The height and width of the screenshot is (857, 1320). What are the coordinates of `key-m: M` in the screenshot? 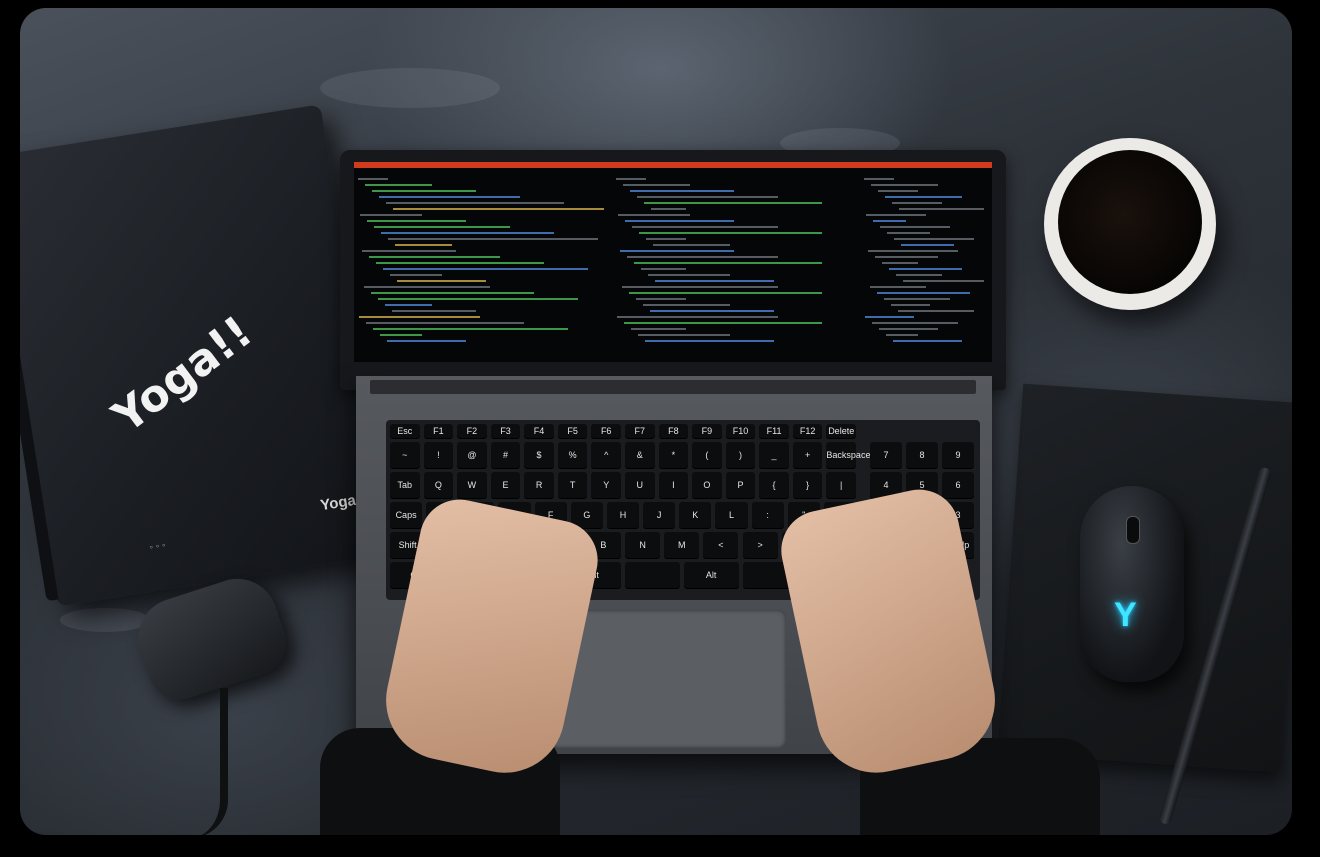 It's located at (682, 545).